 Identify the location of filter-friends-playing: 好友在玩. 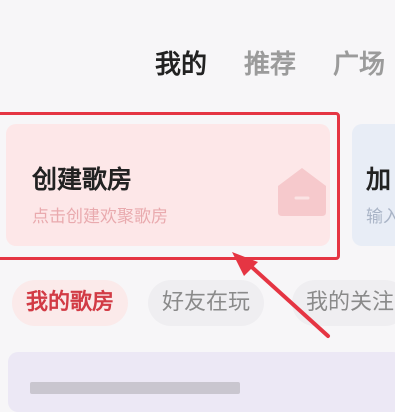
(206, 303).